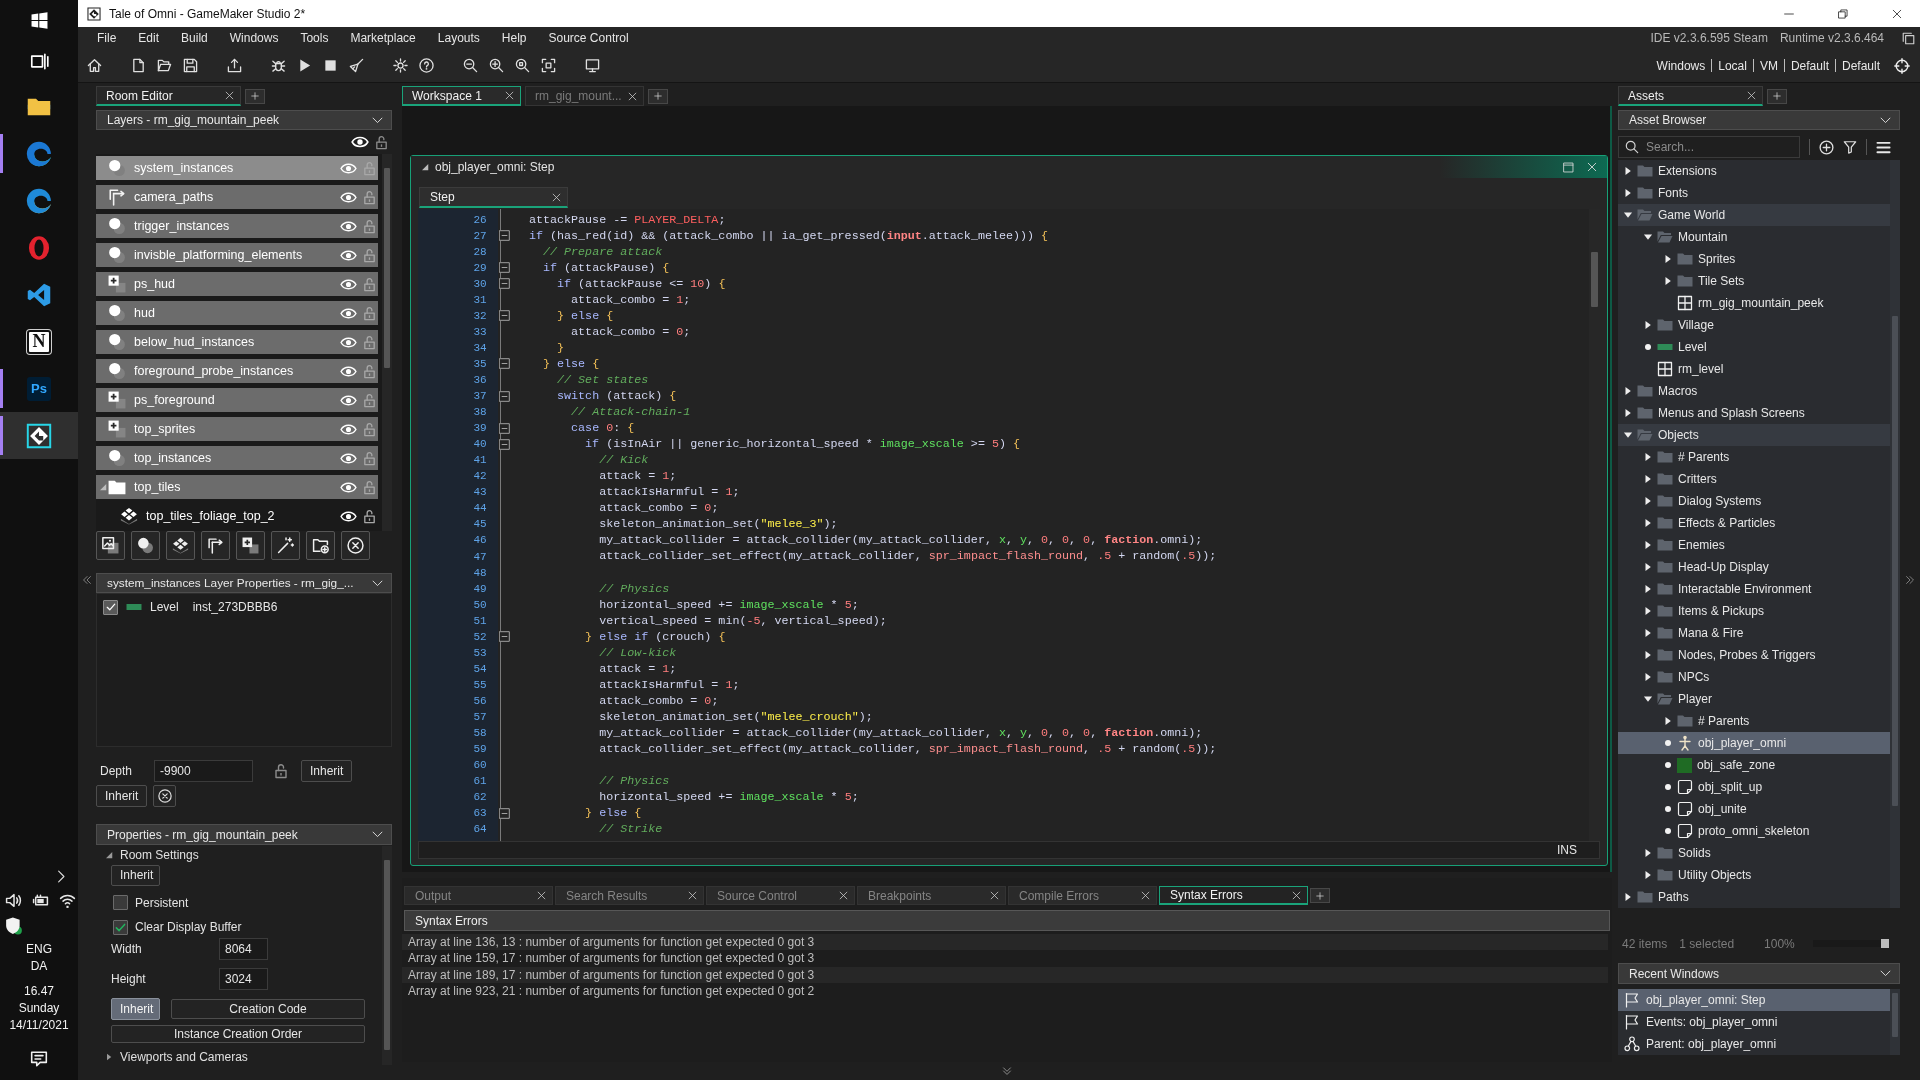 The height and width of the screenshot is (1080, 1920). Describe the element at coordinates (1754, 391) in the screenshot. I see `tree-item: Macros` at that location.